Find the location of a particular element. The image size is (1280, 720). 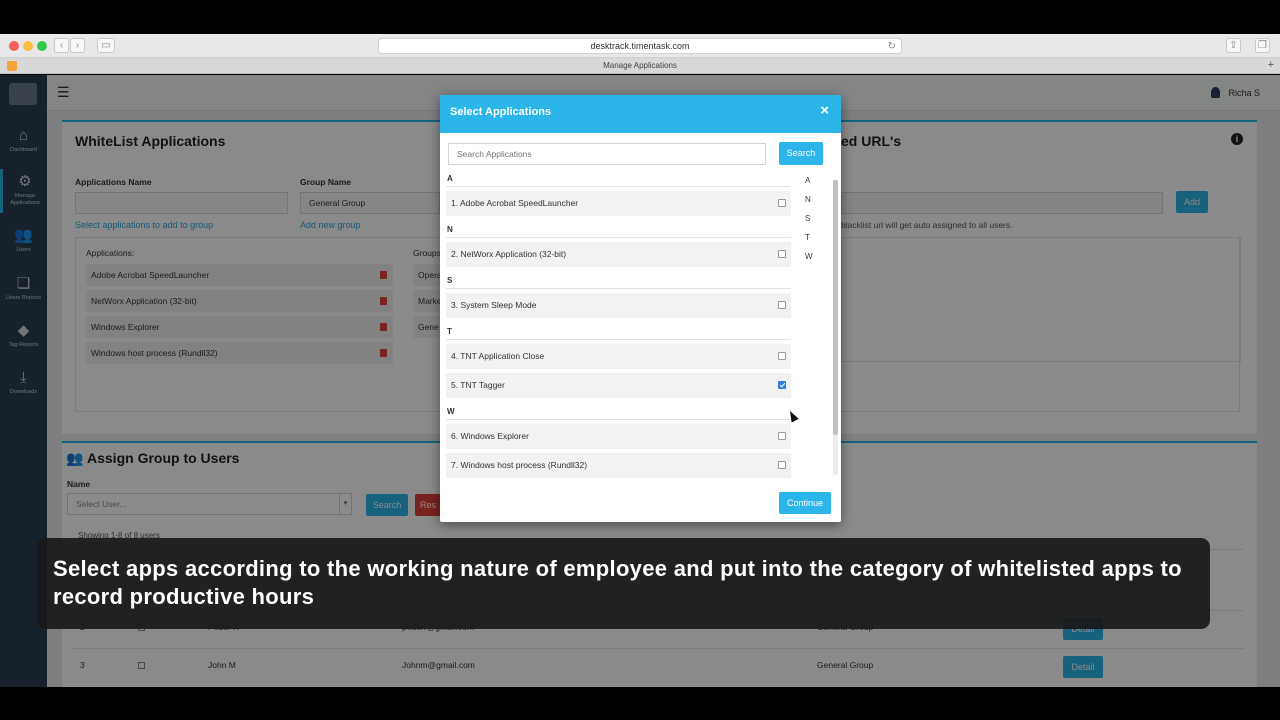

search-button: Search is located at coordinates (801, 153).